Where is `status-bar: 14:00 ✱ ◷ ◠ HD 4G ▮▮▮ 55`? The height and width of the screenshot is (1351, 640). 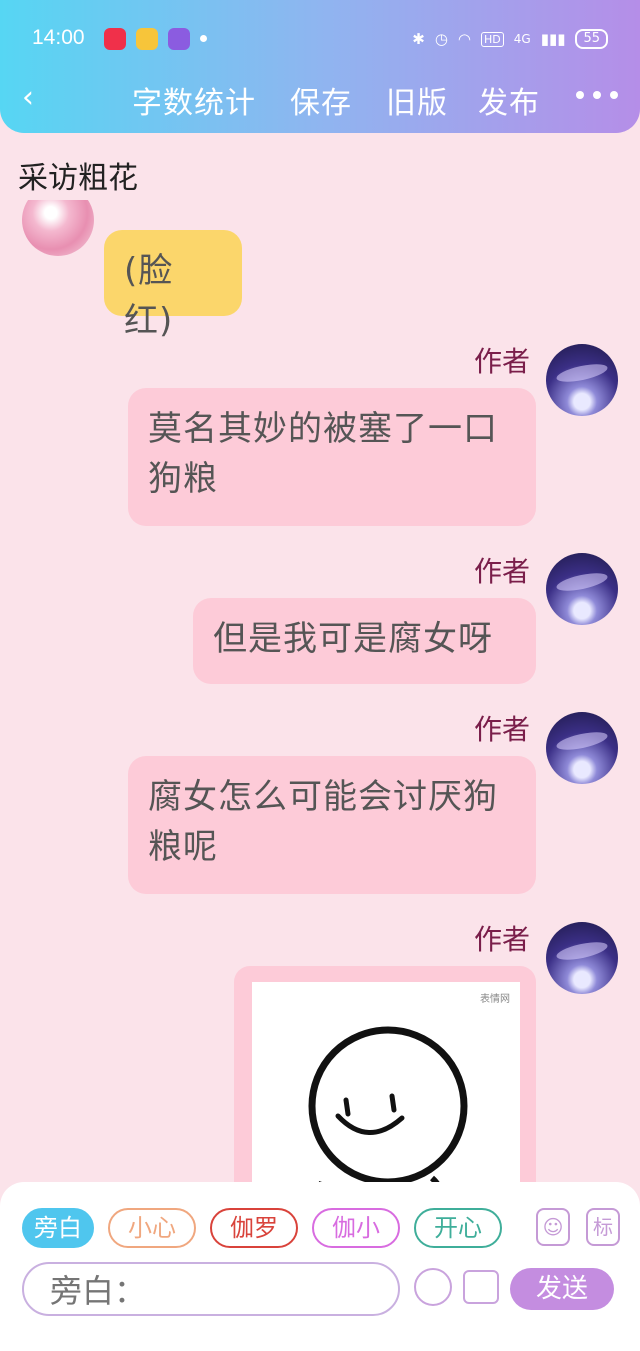 status-bar: 14:00 ✱ ◷ ◠ HD 4G ▮▮▮ 55 is located at coordinates (320, 41).